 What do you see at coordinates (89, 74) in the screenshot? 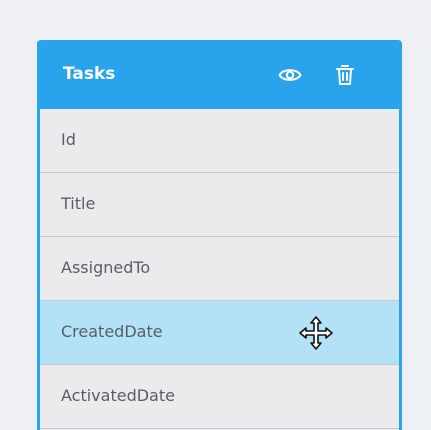
I see `table-title: Tasks` at bounding box center [89, 74].